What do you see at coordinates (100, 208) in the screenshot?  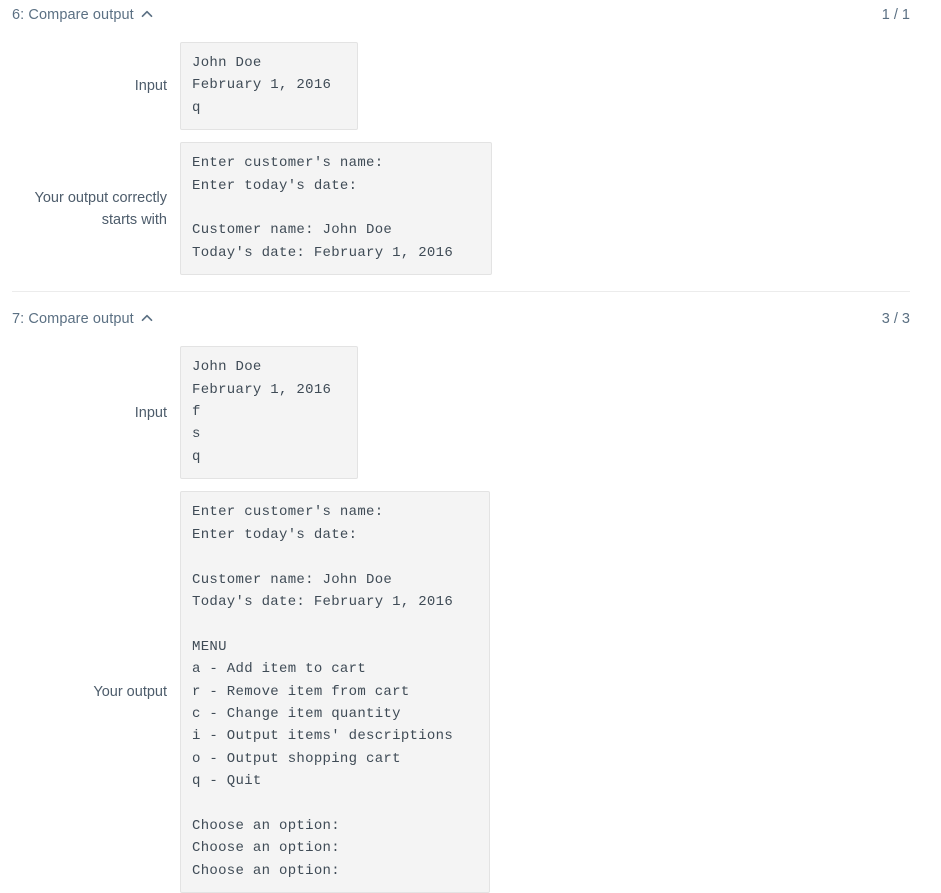 I see `test-case-6-output-label: Your output correctly starts with` at bounding box center [100, 208].